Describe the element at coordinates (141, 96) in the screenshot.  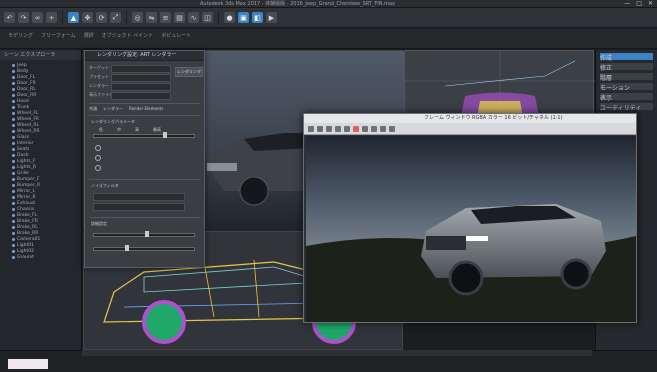
I see `view-field` at that location.